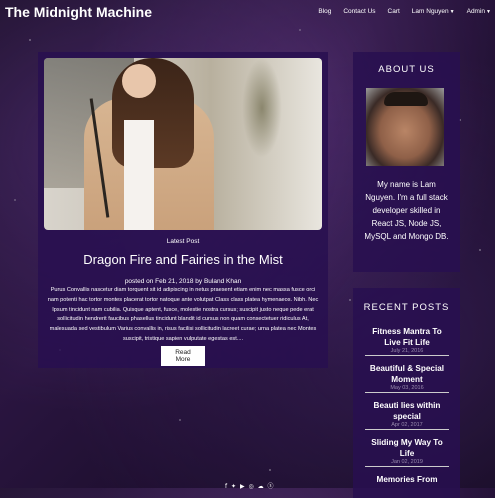 This screenshot has height=498, width=495. Describe the element at coordinates (404, 11) in the screenshot. I see `nav-menu: Blog Contact Us Cart Lam Nguyen▼ Admin▼` at that location.